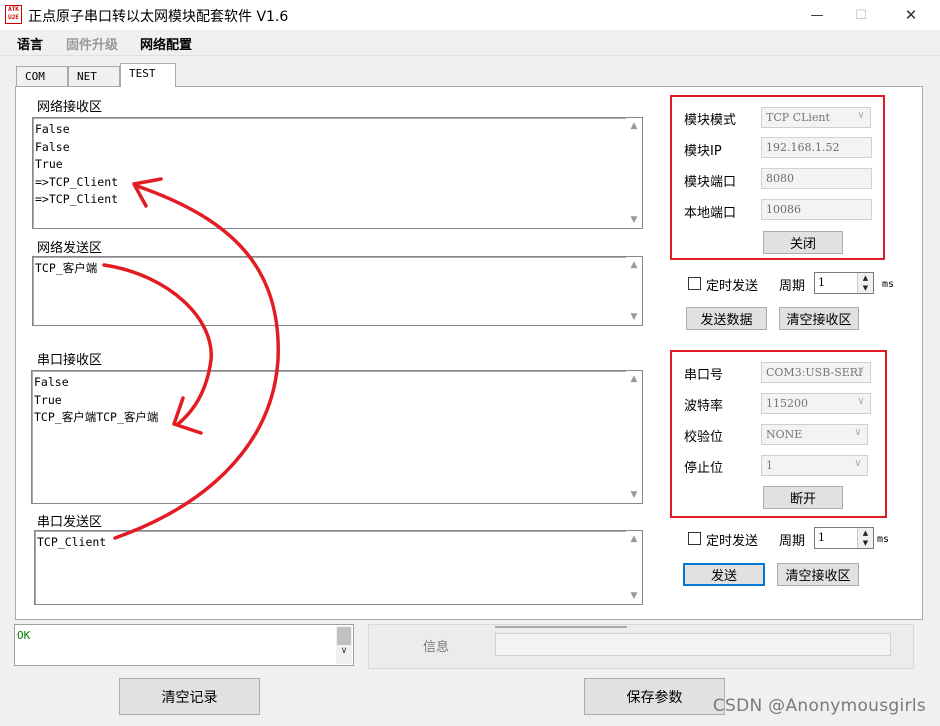  I want to click on stop-bits-select: 1 ∨, so click(814, 465).